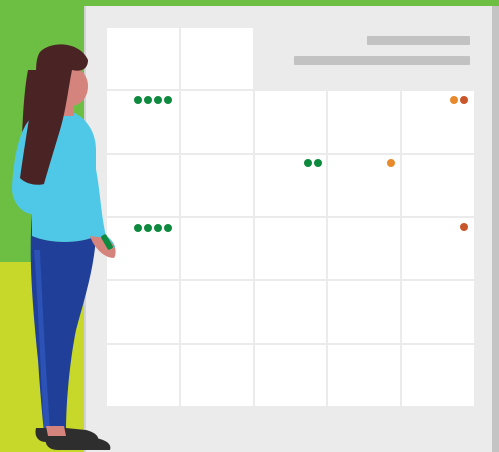 The width and height of the screenshot is (499, 452). I want to click on shoe-front, so click(78, 443).